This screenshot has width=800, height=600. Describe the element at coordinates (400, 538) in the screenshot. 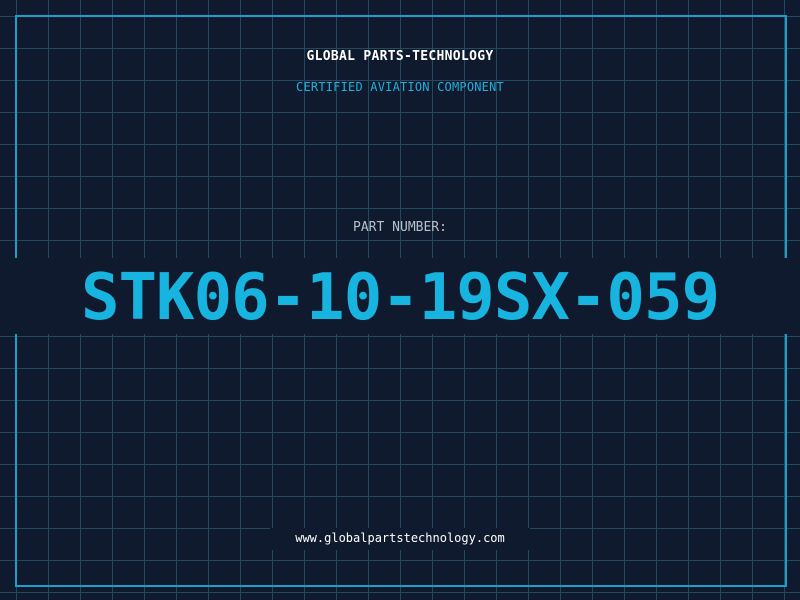

I see `website-url: www.globalpartstechnology.com` at that location.